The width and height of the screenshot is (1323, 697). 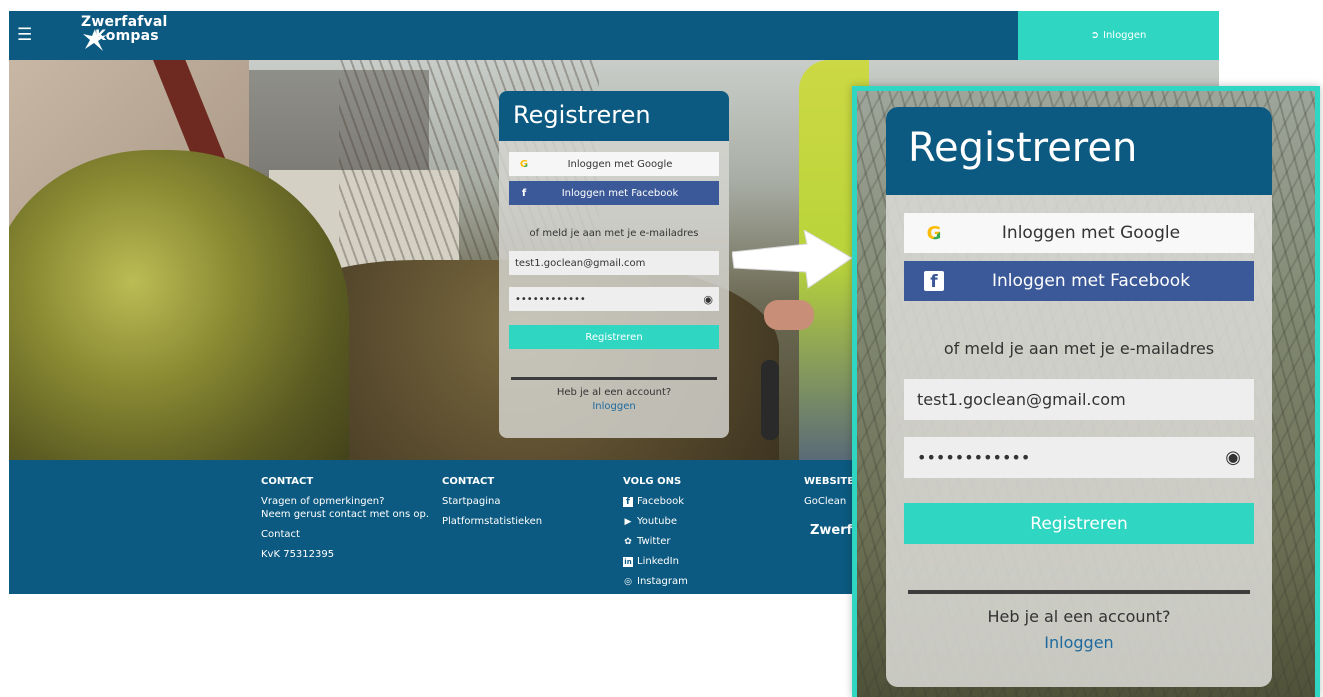 What do you see at coordinates (1079, 642) in the screenshot?
I see `login-link-zoomed: Inloggen` at bounding box center [1079, 642].